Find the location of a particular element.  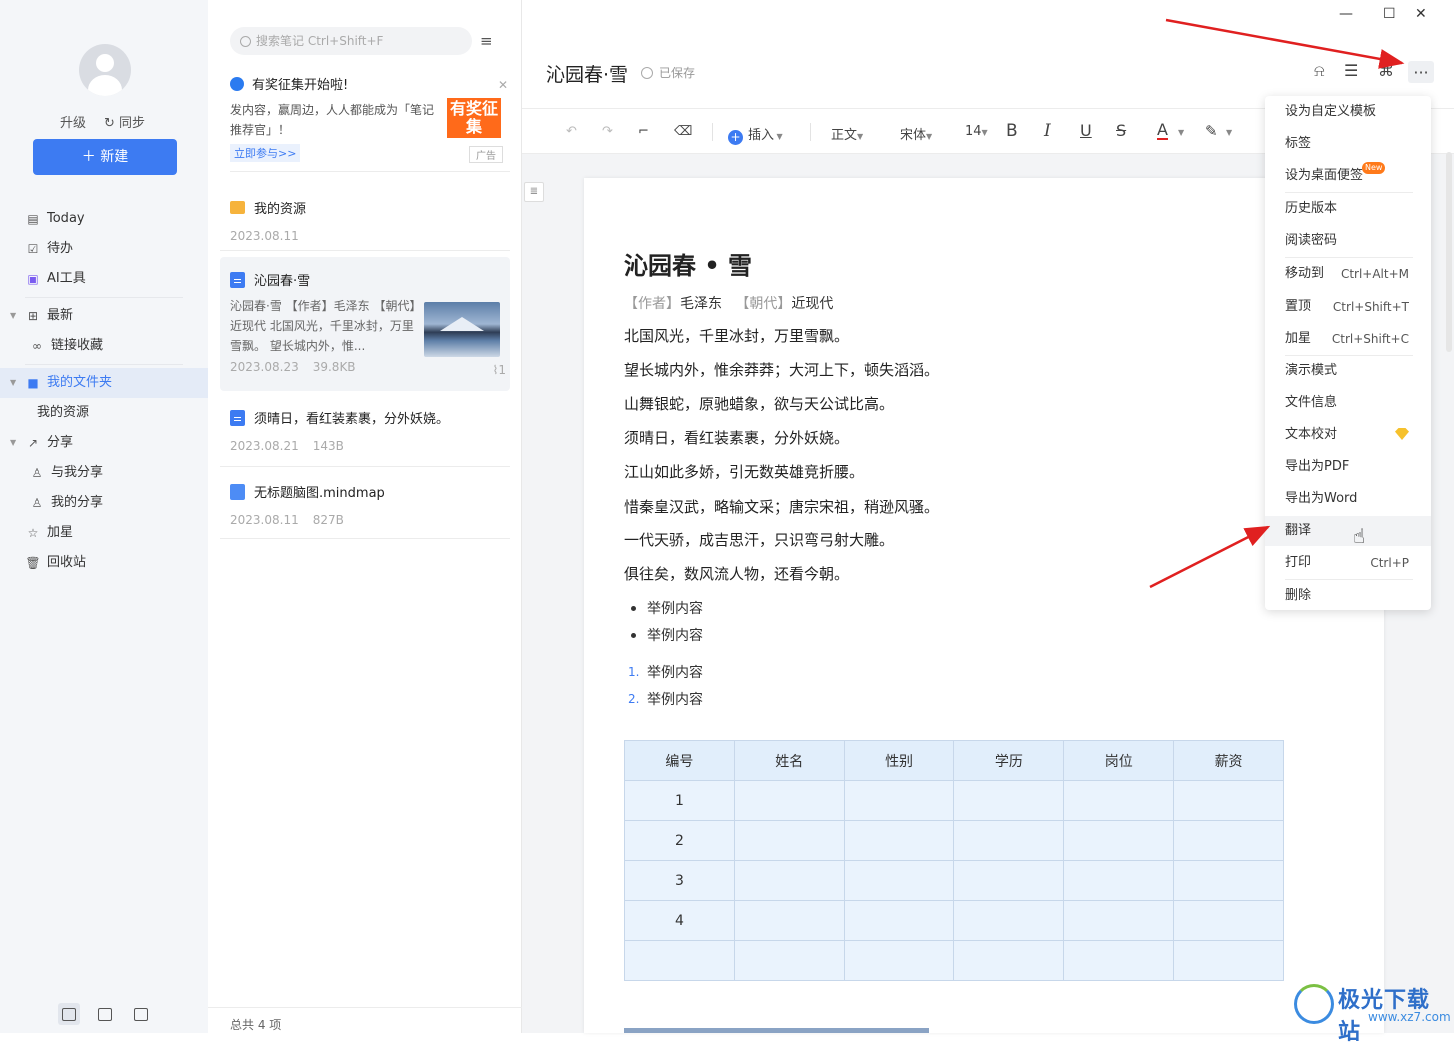

font-family-select: 宋体▼ is located at coordinates (916, 133).